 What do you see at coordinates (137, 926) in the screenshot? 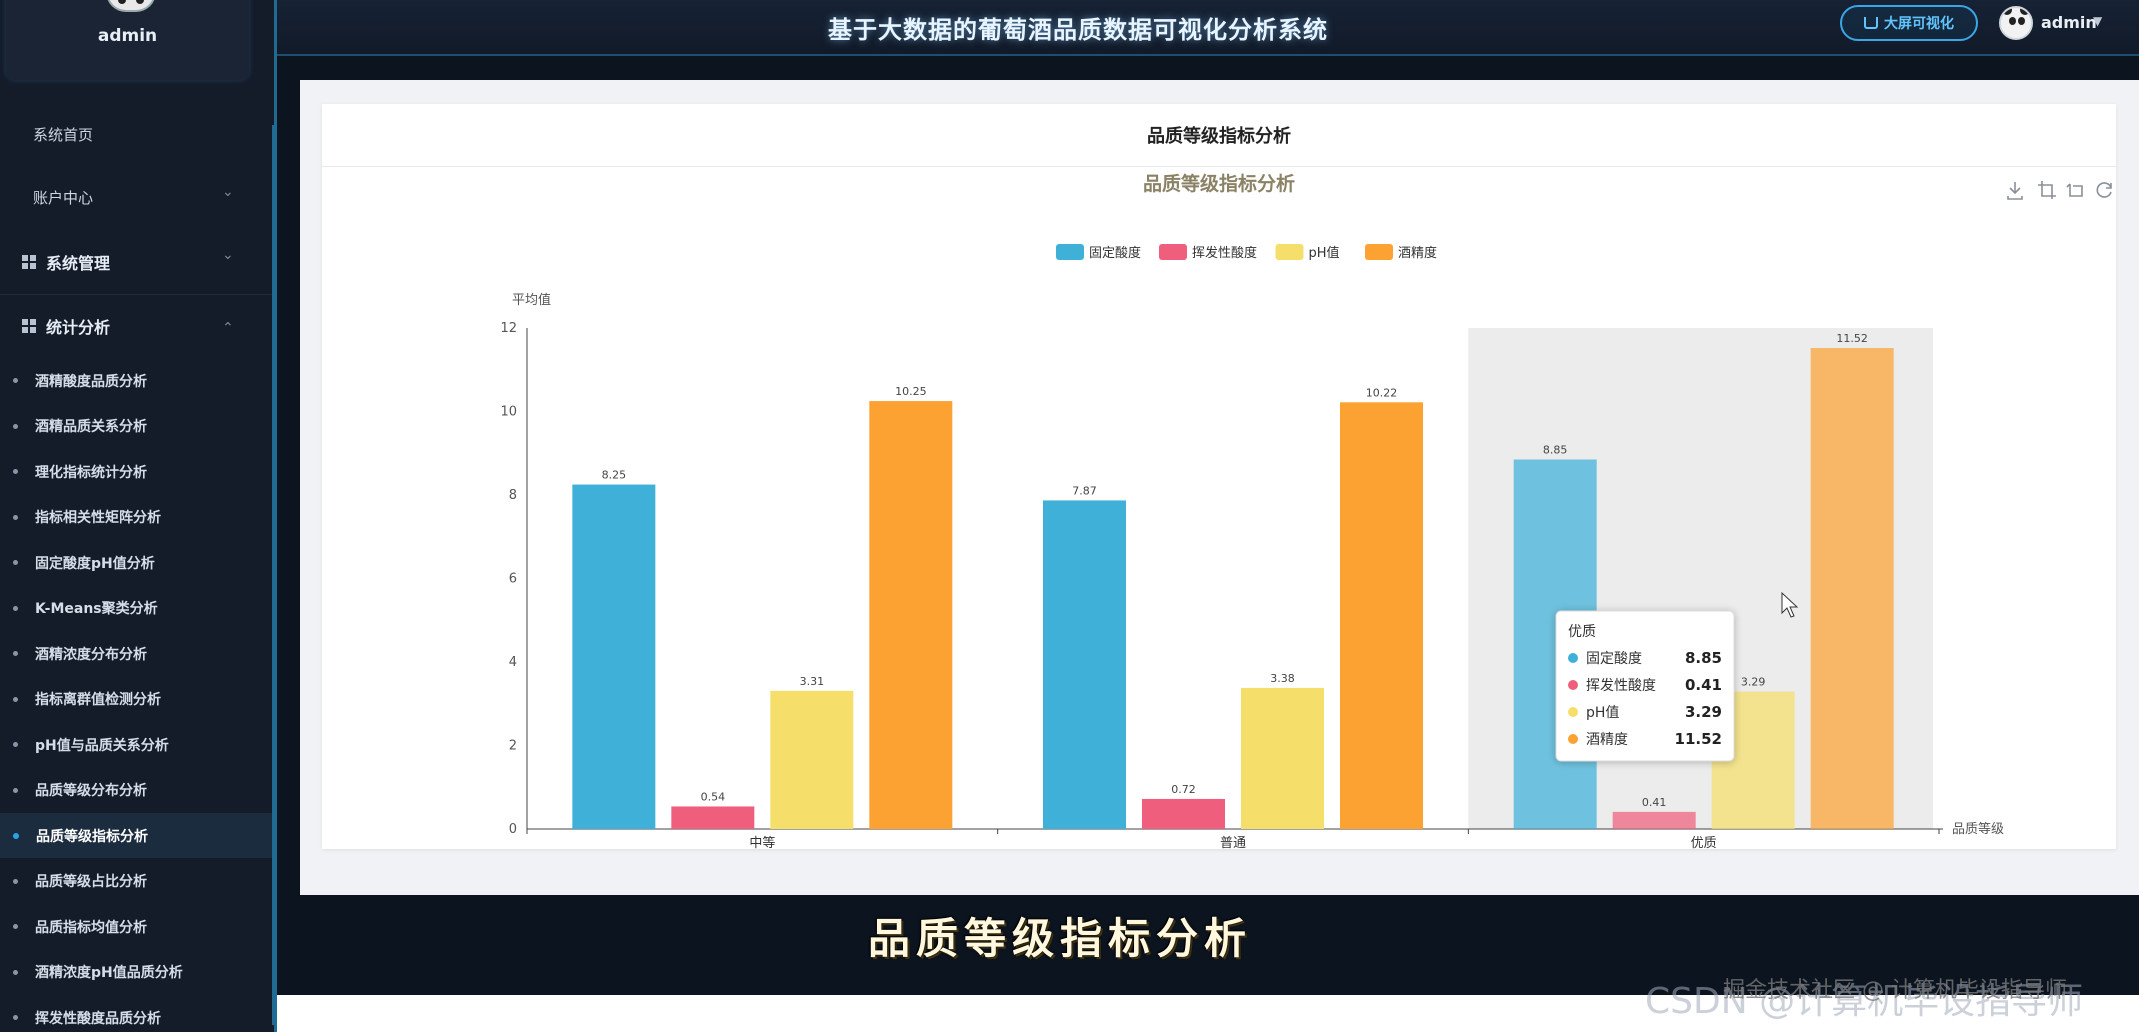
I see `sidebar-sub-item: 品质指标均值分析` at bounding box center [137, 926].